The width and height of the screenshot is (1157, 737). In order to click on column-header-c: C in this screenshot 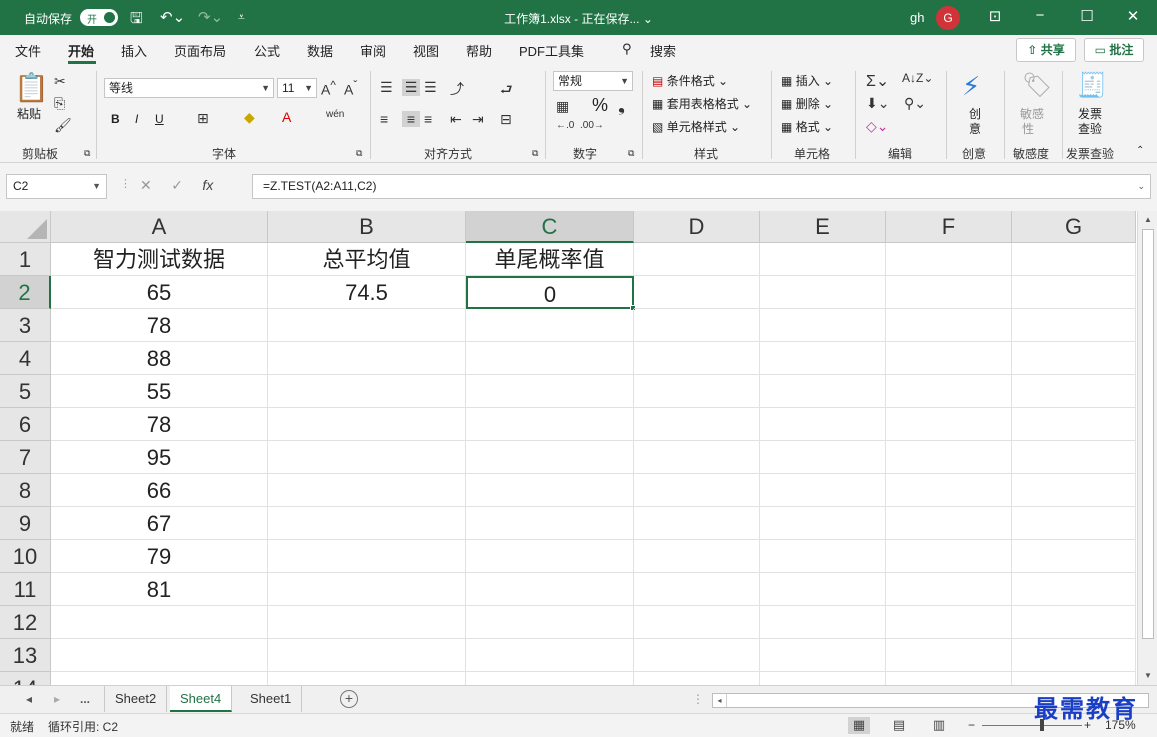, I will do `click(550, 227)`.